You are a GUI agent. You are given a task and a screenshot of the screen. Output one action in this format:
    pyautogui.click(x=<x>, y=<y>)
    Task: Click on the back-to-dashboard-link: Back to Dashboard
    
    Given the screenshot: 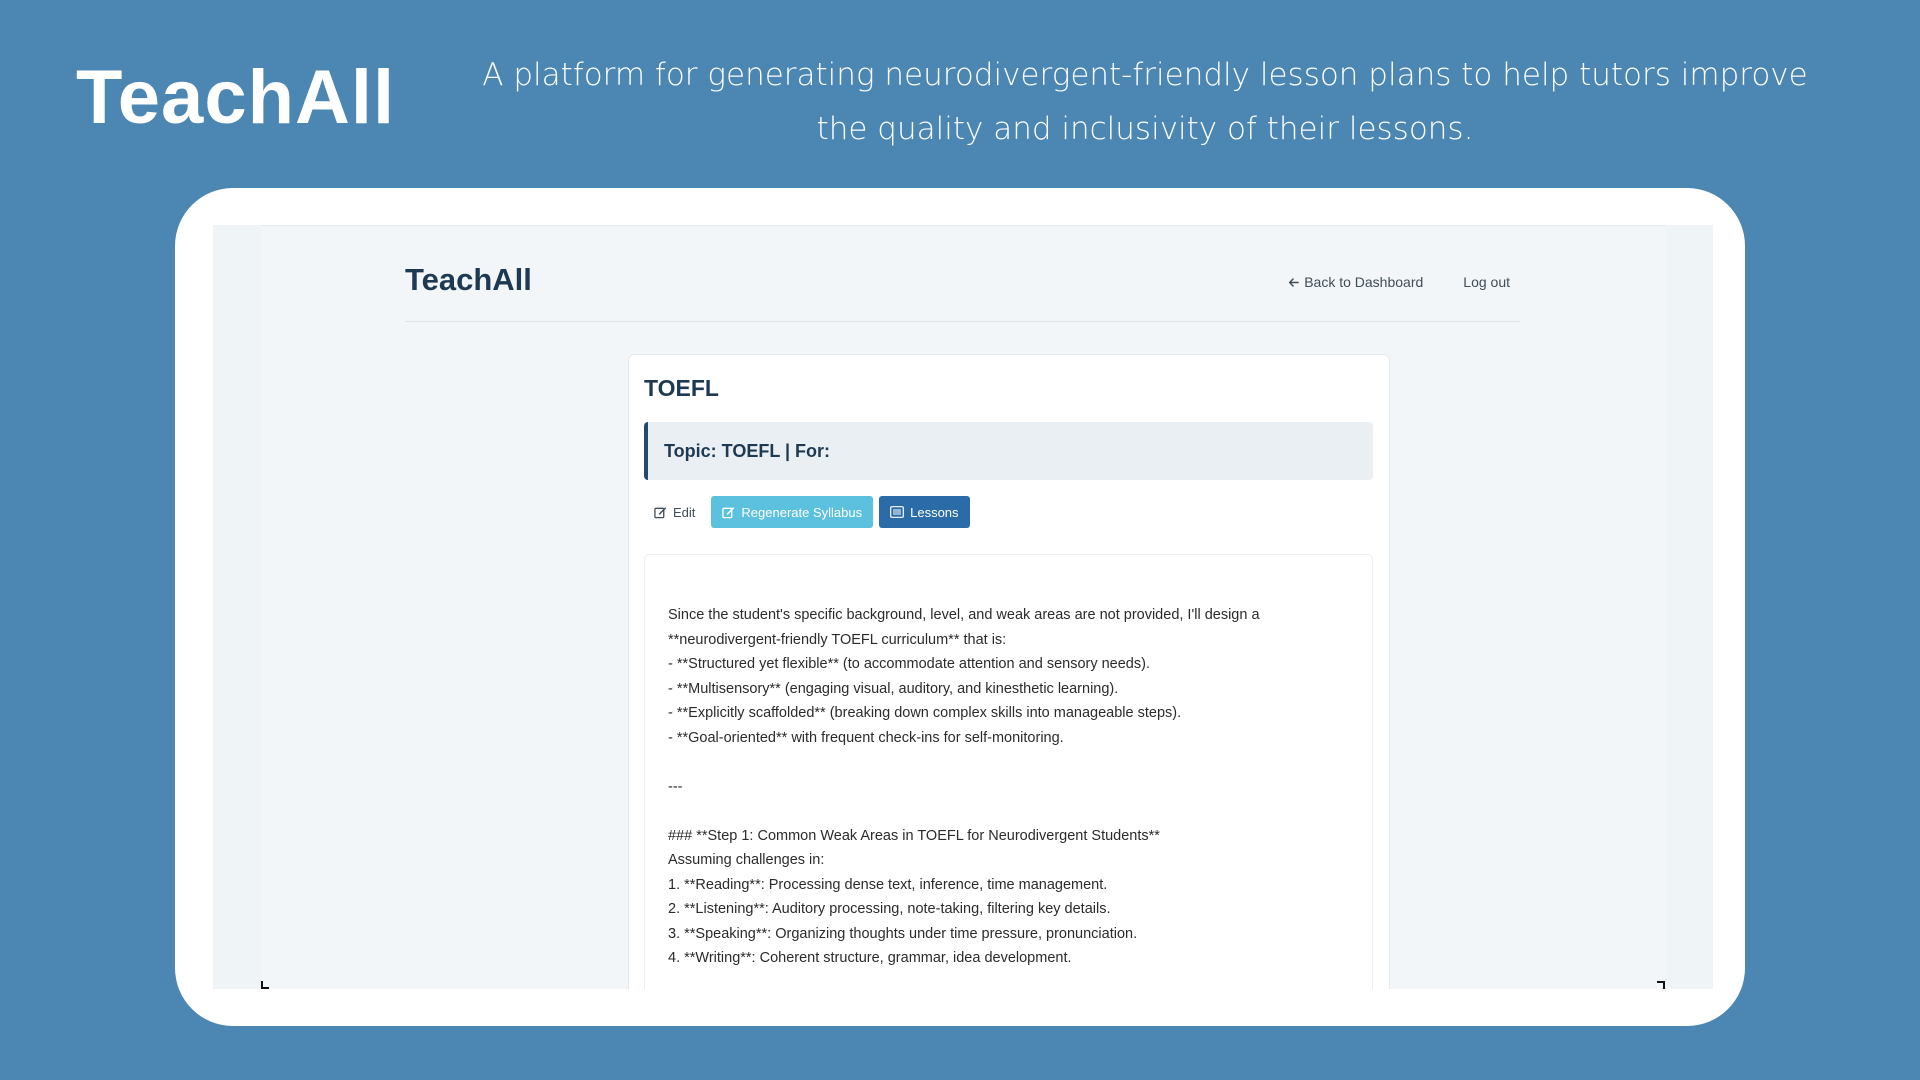 What is the action you would take?
    pyautogui.click(x=1355, y=282)
    